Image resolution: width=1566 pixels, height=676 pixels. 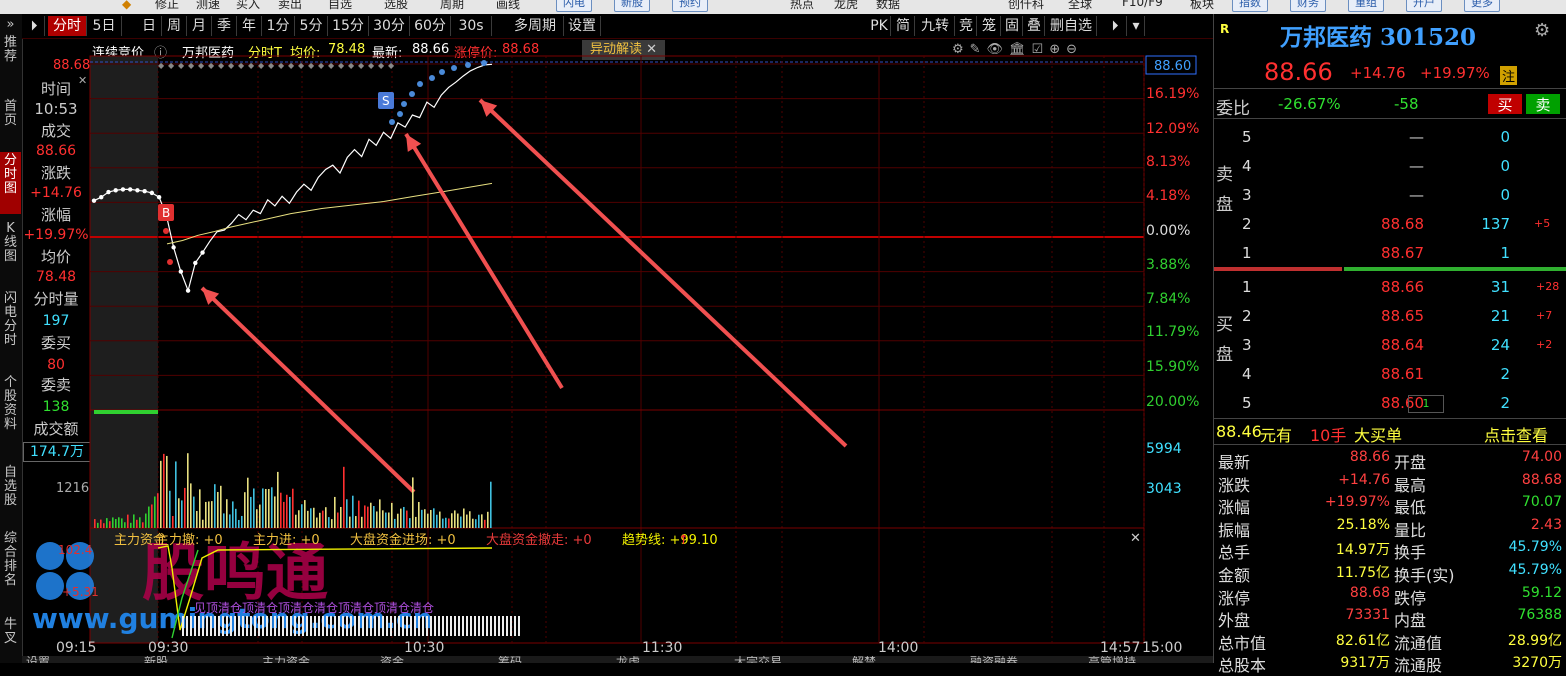 I want to click on preopen-dot, so click(x=101, y=197).